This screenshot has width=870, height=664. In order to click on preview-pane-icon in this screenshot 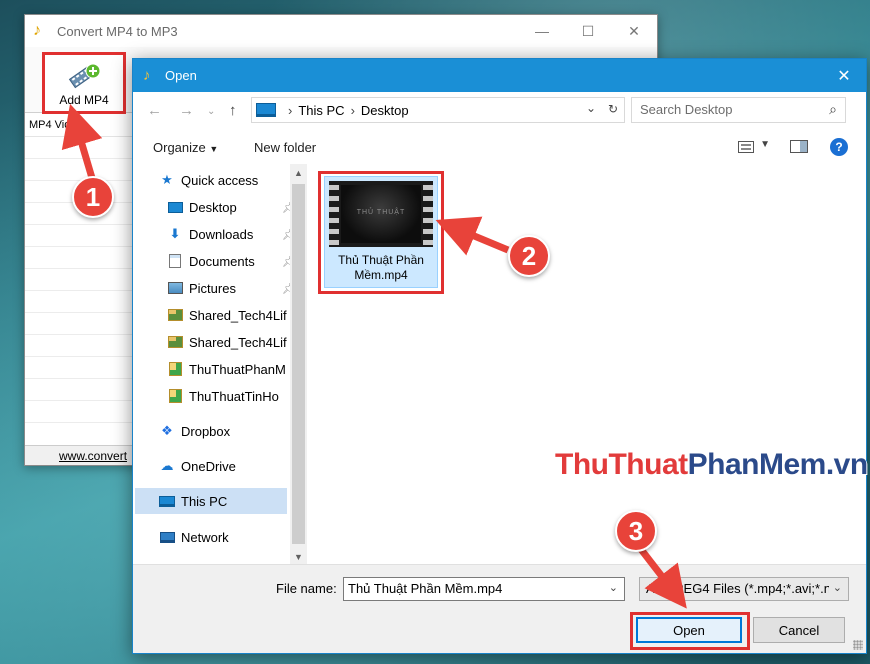, I will do `click(799, 146)`.